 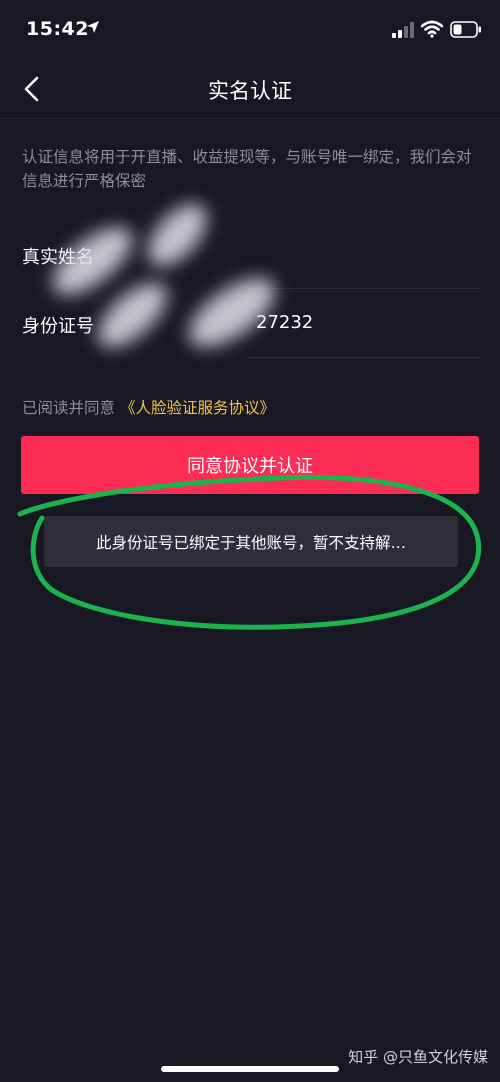 What do you see at coordinates (57, 29) in the screenshot?
I see `status-time: 15:42` at bounding box center [57, 29].